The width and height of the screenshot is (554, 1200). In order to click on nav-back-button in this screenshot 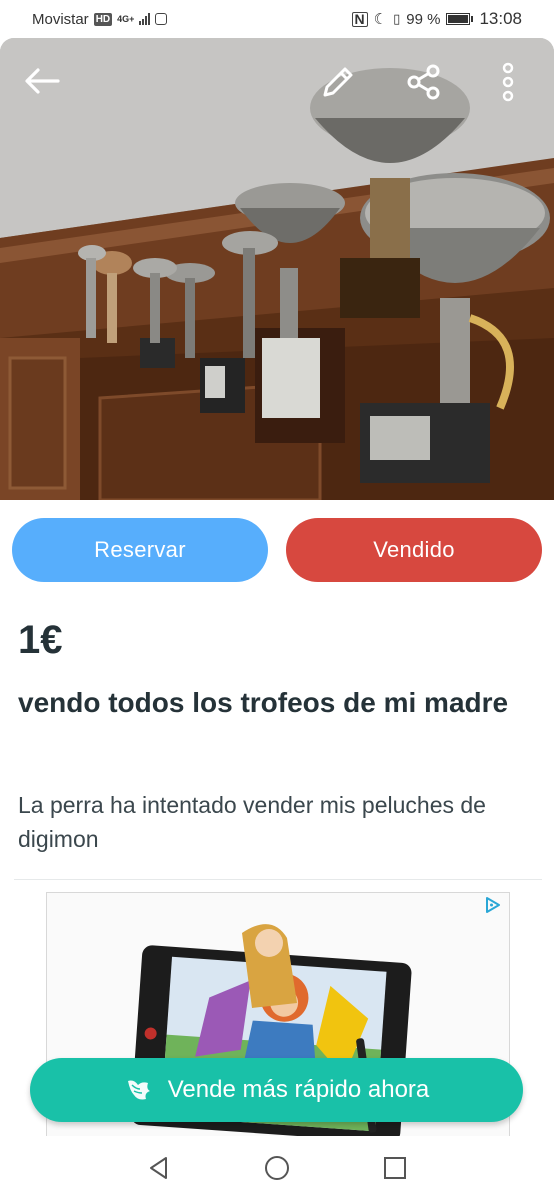, I will do `click(159, 1168)`.